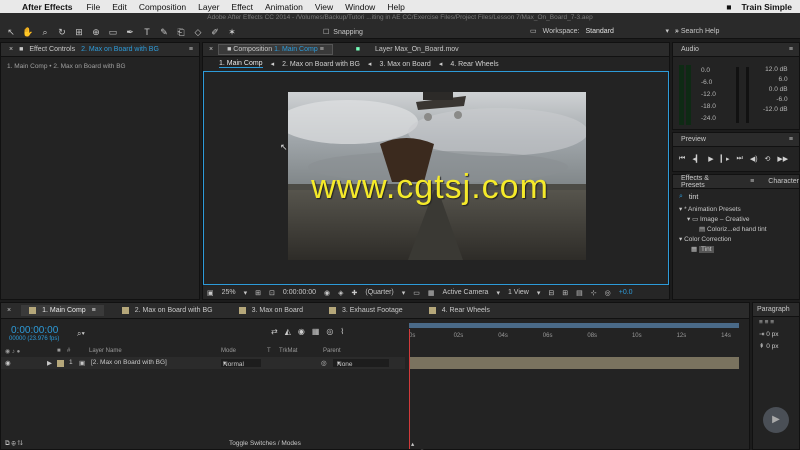 The image size is (800, 450). What do you see at coordinates (105, 351) in the screenshot?
I see `layer-name-header: Layer Name` at bounding box center [105, 351].